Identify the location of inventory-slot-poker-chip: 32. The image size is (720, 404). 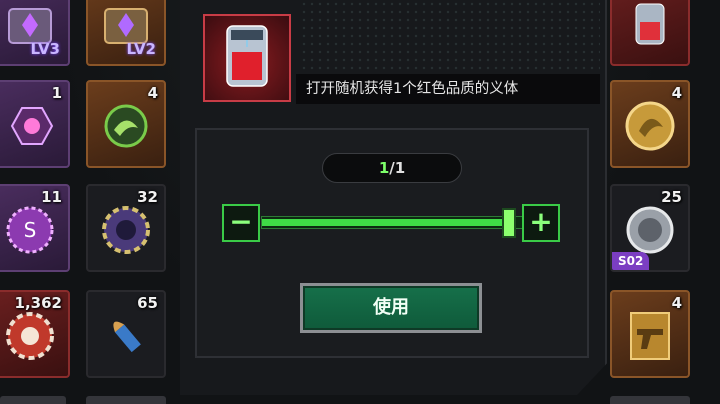
(126, 228).